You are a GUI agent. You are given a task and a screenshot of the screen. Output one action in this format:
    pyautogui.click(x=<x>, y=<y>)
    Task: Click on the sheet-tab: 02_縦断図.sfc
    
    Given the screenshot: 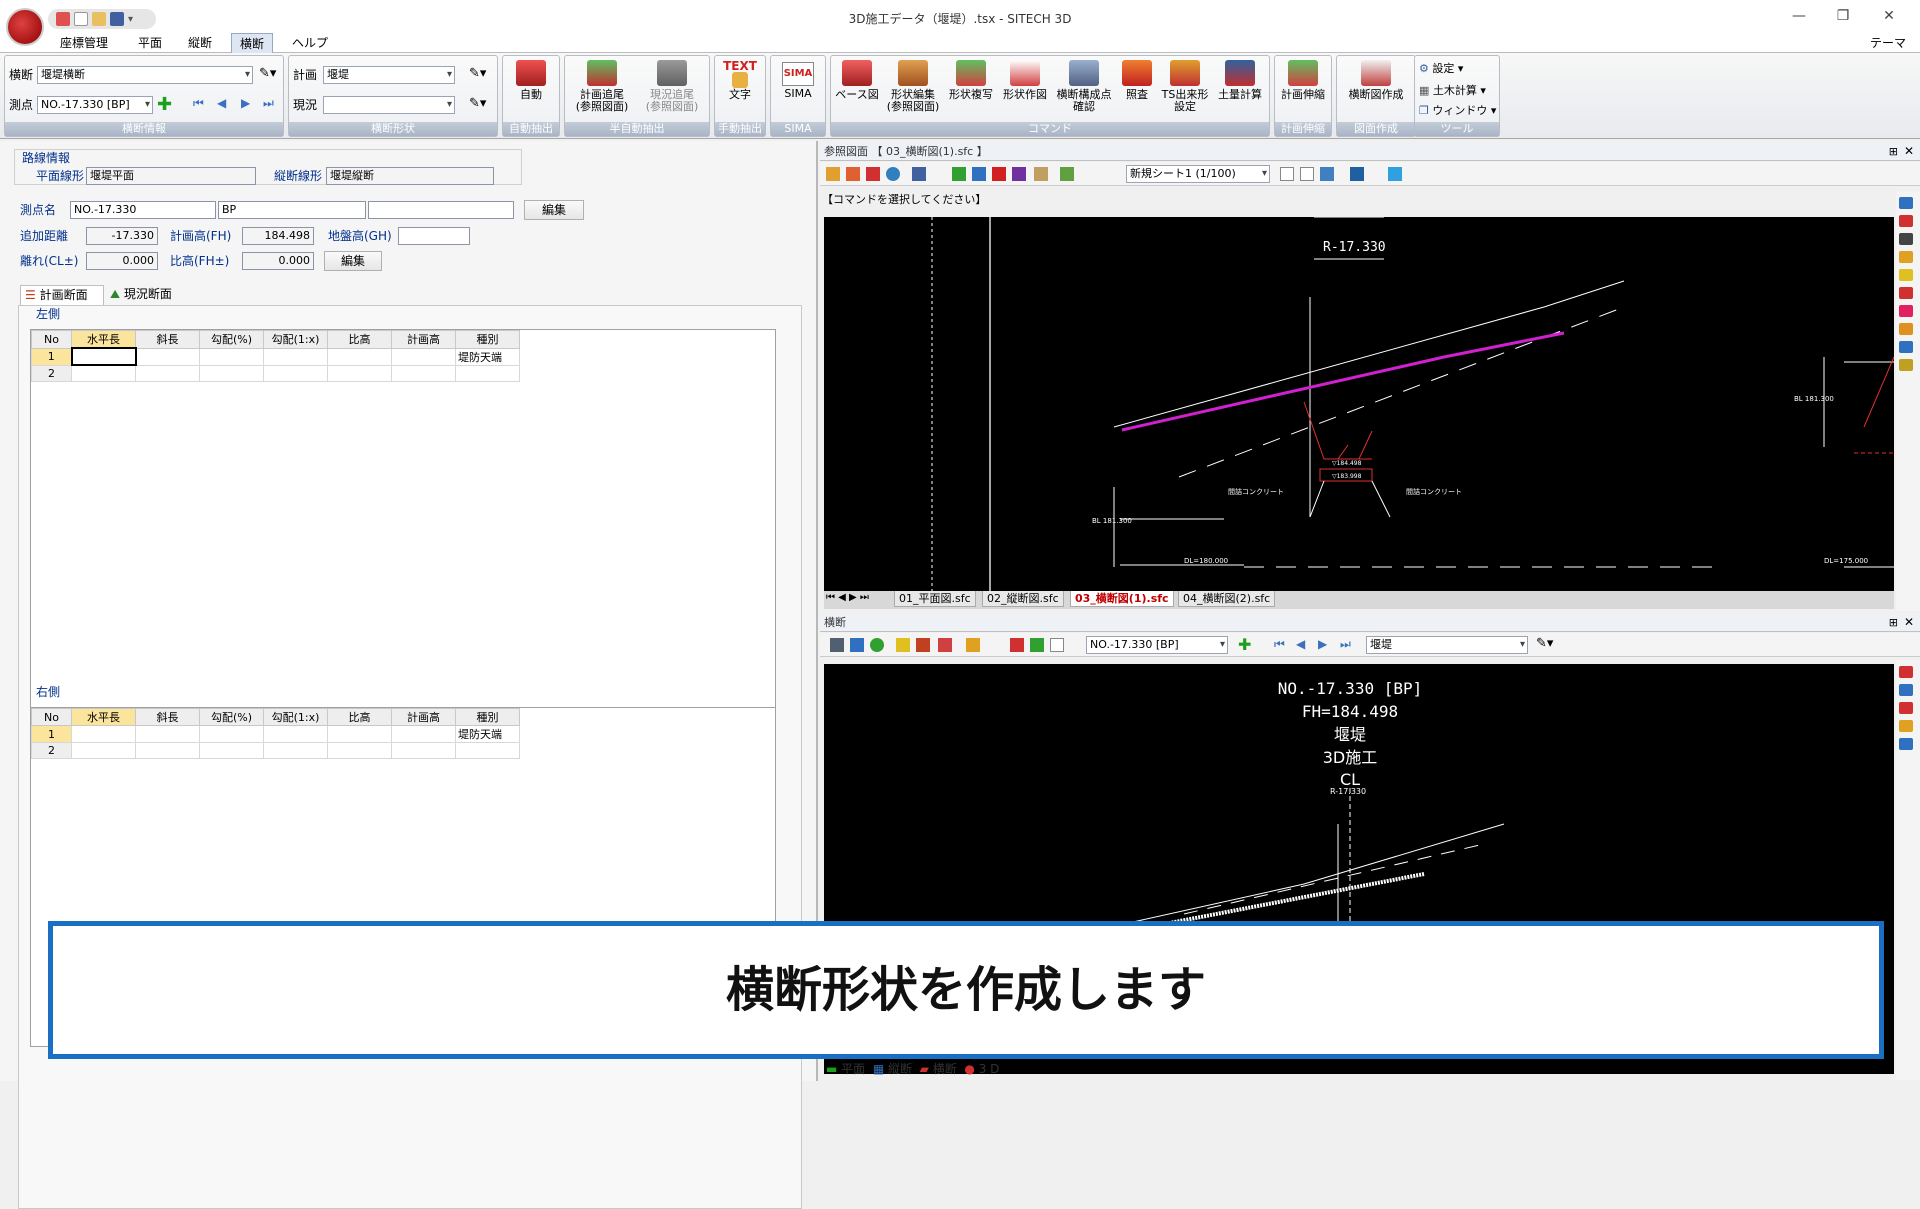 What is the action you would take?
    pyautogui.click(x=1023, y=599)
    